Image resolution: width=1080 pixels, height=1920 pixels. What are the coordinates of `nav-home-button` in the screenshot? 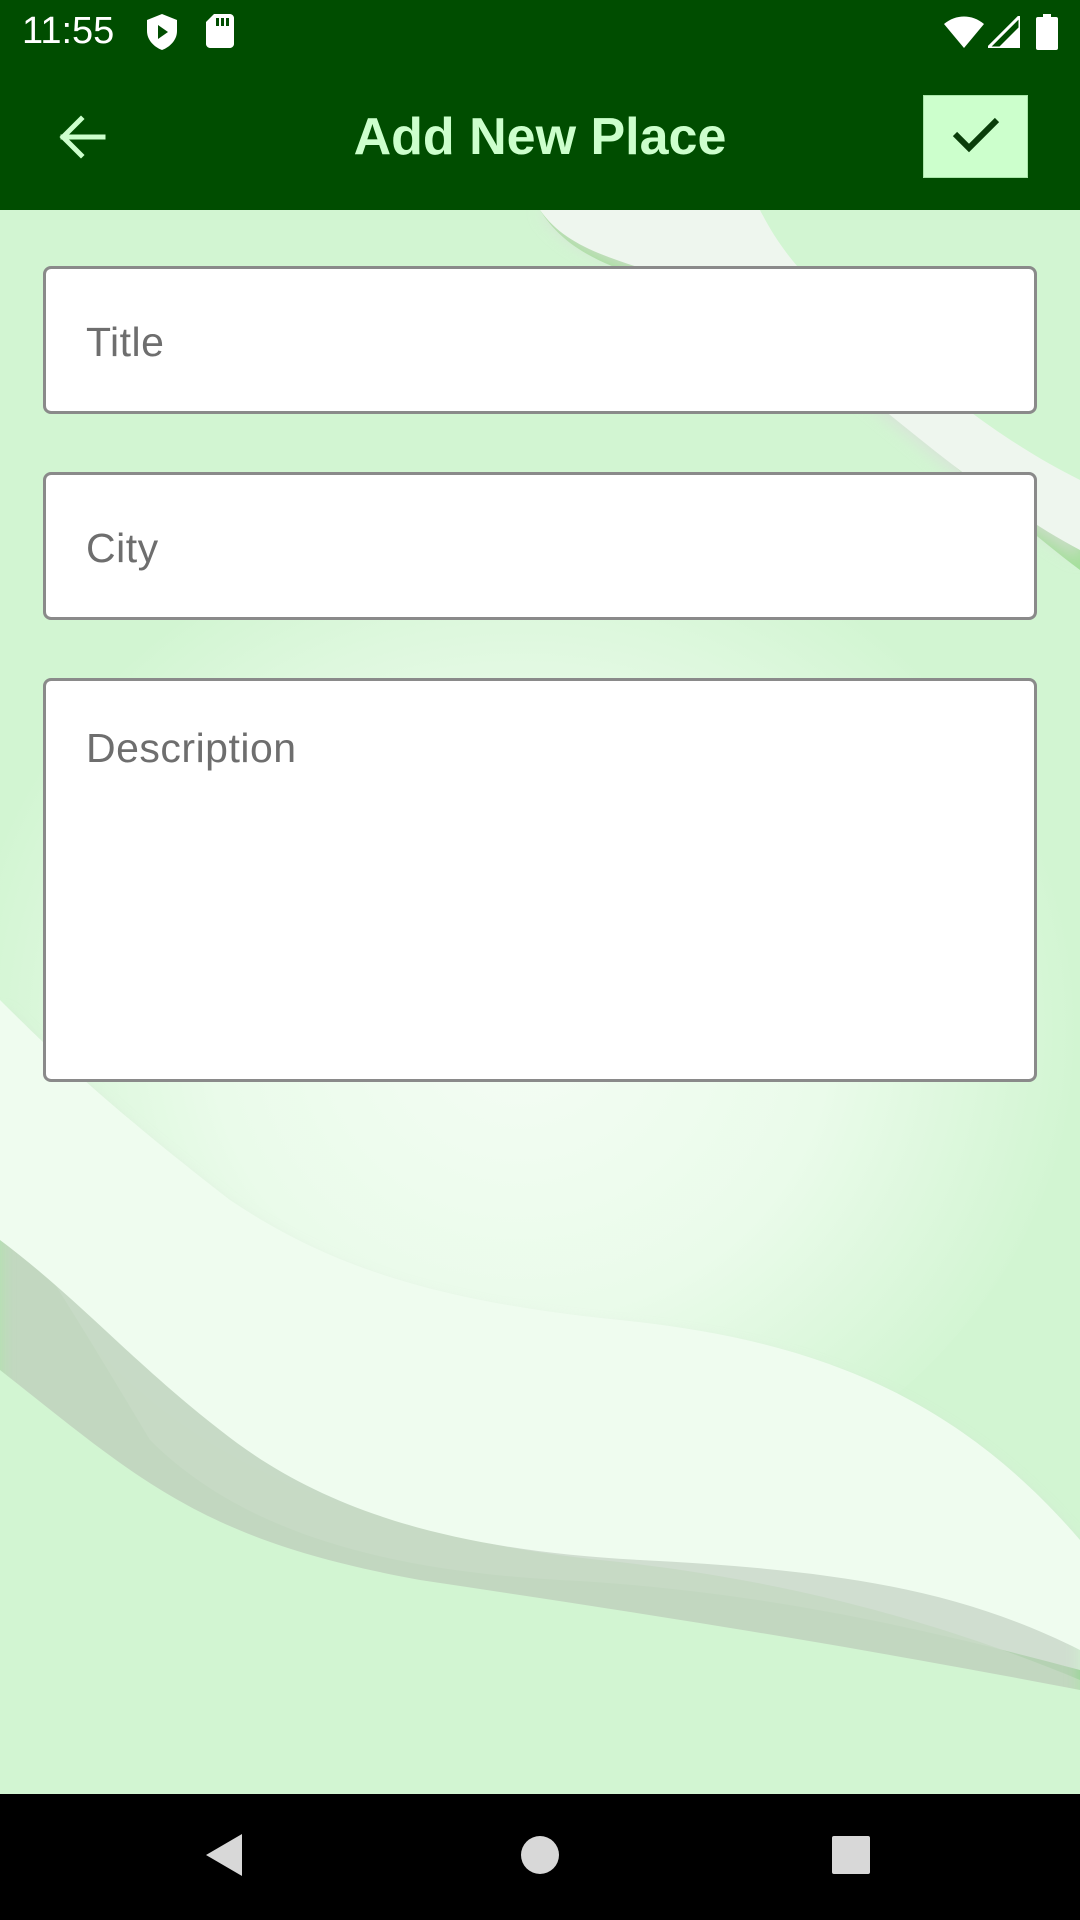 It's located at (540, 1857).